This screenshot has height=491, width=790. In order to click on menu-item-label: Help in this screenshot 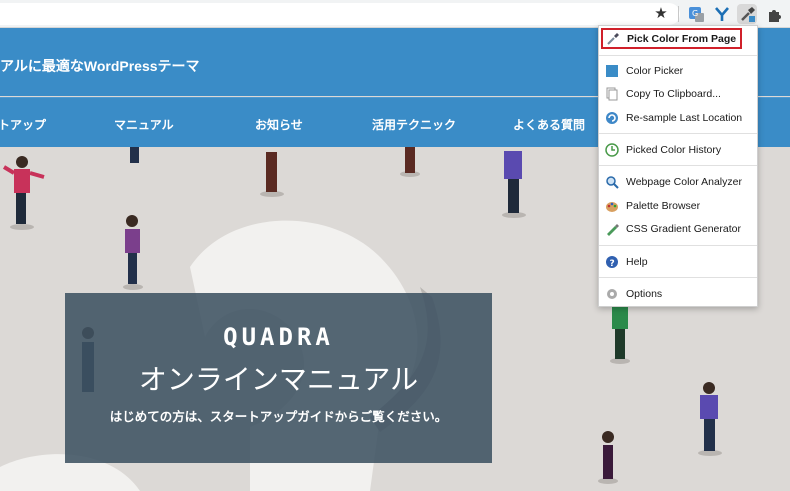, I will do `click(637, 262)`.